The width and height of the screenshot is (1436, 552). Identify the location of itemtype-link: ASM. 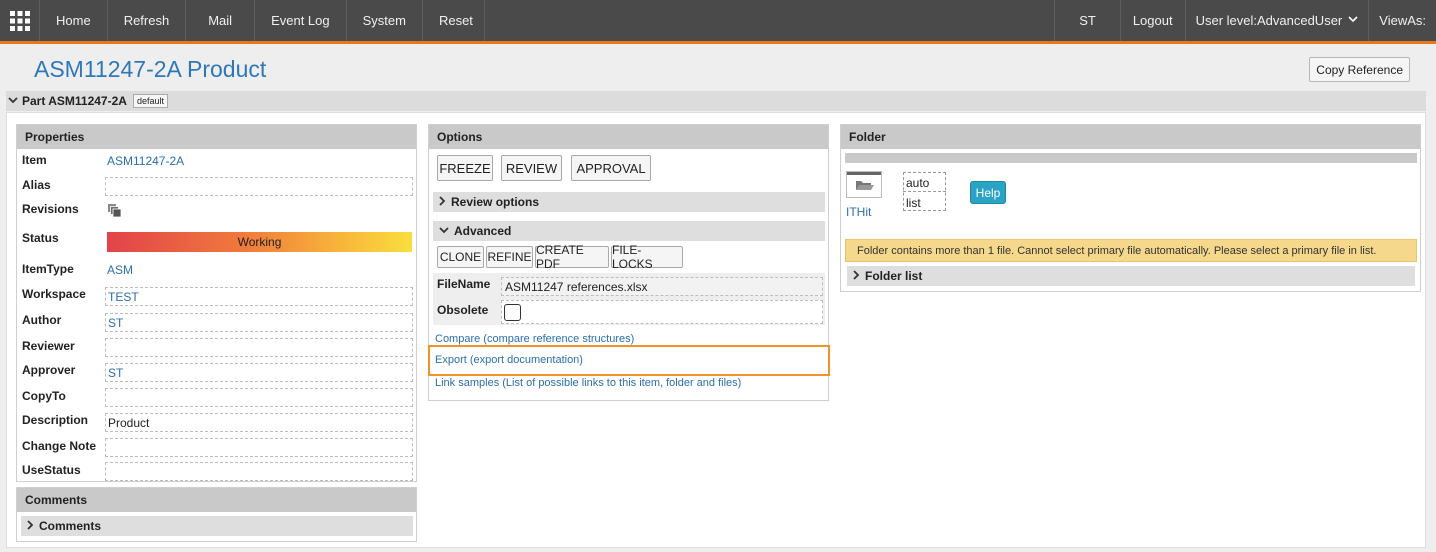
(120, 270).